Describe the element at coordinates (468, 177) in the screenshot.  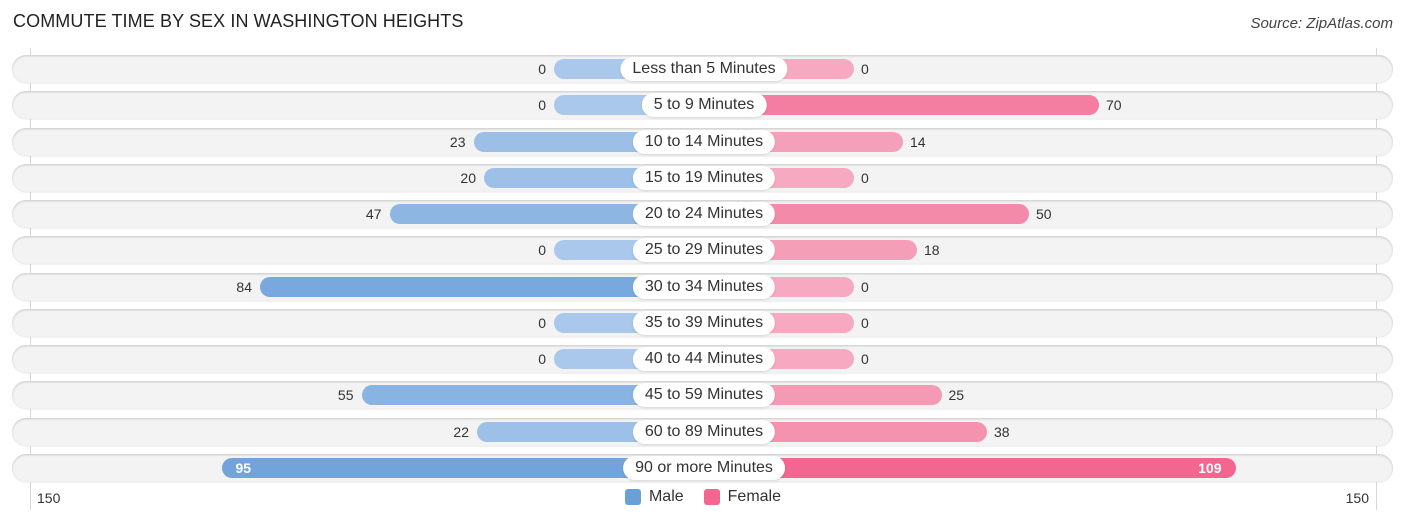
I see `value-label-male: 20` at that location.